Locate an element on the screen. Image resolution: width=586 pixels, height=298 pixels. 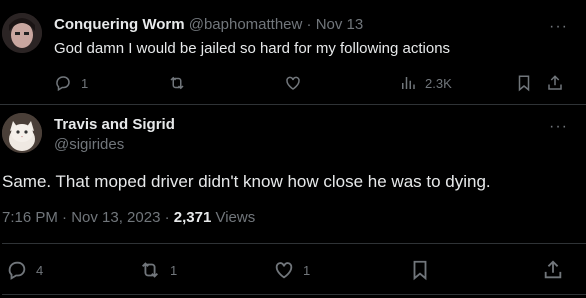
reply-header: Conquering Worm @baphomatthew · Nov 13 is located at coordinates (208, 24).